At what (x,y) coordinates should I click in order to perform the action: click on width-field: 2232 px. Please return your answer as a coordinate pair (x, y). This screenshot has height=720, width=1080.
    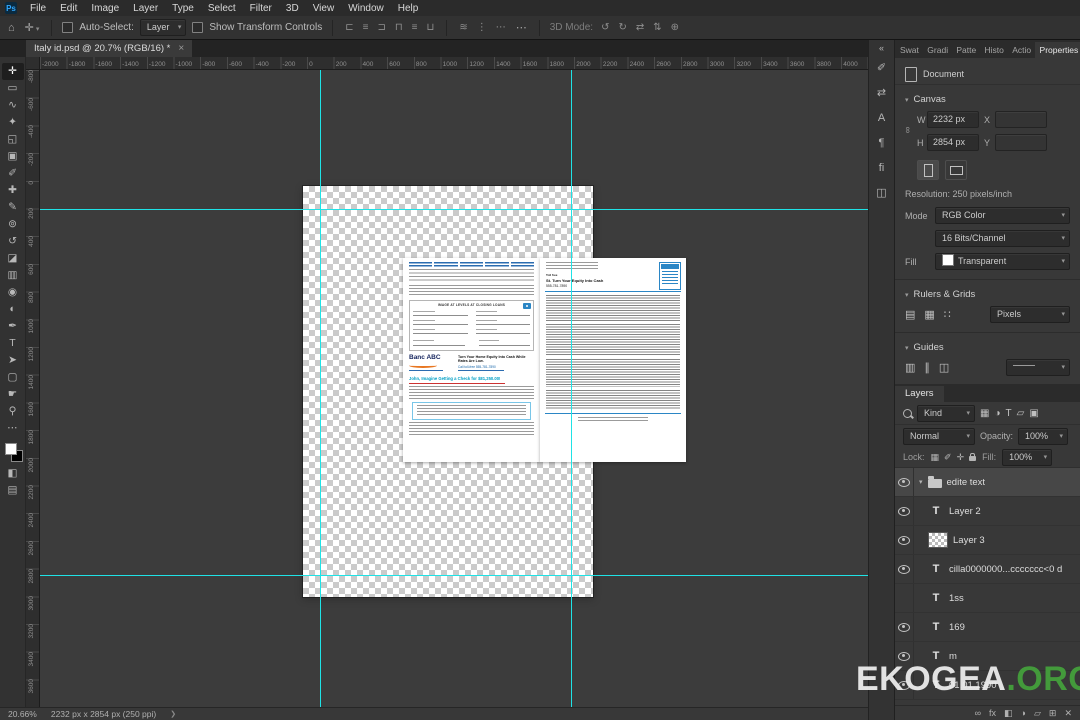
    Looking at the image, I should click on (953, 119).